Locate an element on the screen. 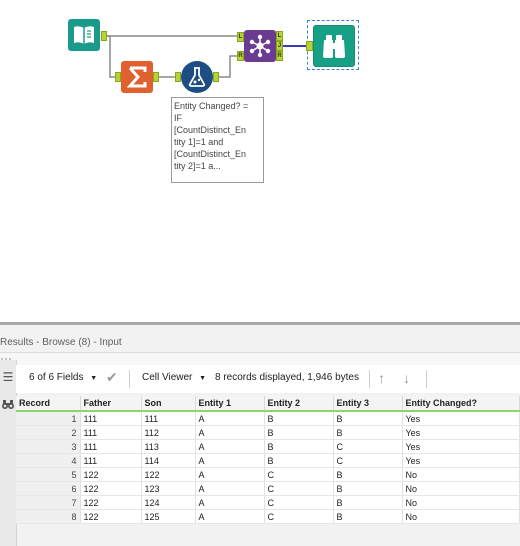 The image size is (520, 546). table-cell: 114 is located at coordinates (168, 460).